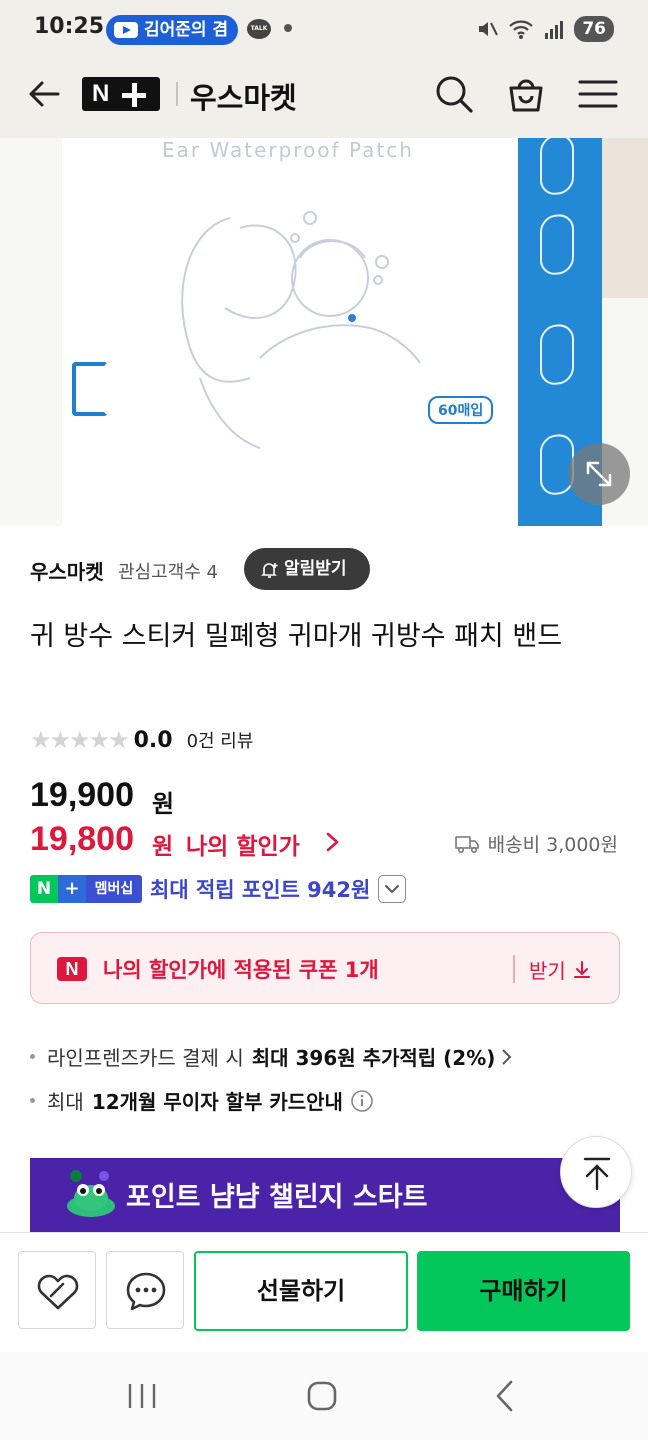  What do you see at coordinates (142, 1396) in the screenshot?
I see `recent-apps-icon` at bounding box center [142, 1396].